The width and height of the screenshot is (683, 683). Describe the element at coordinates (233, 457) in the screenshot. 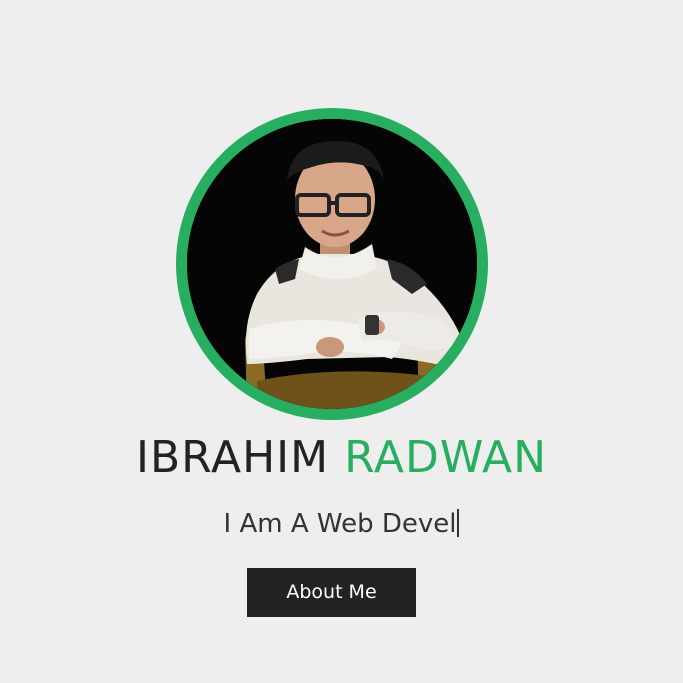

I see `first-name: IBRAHIM` at that location.